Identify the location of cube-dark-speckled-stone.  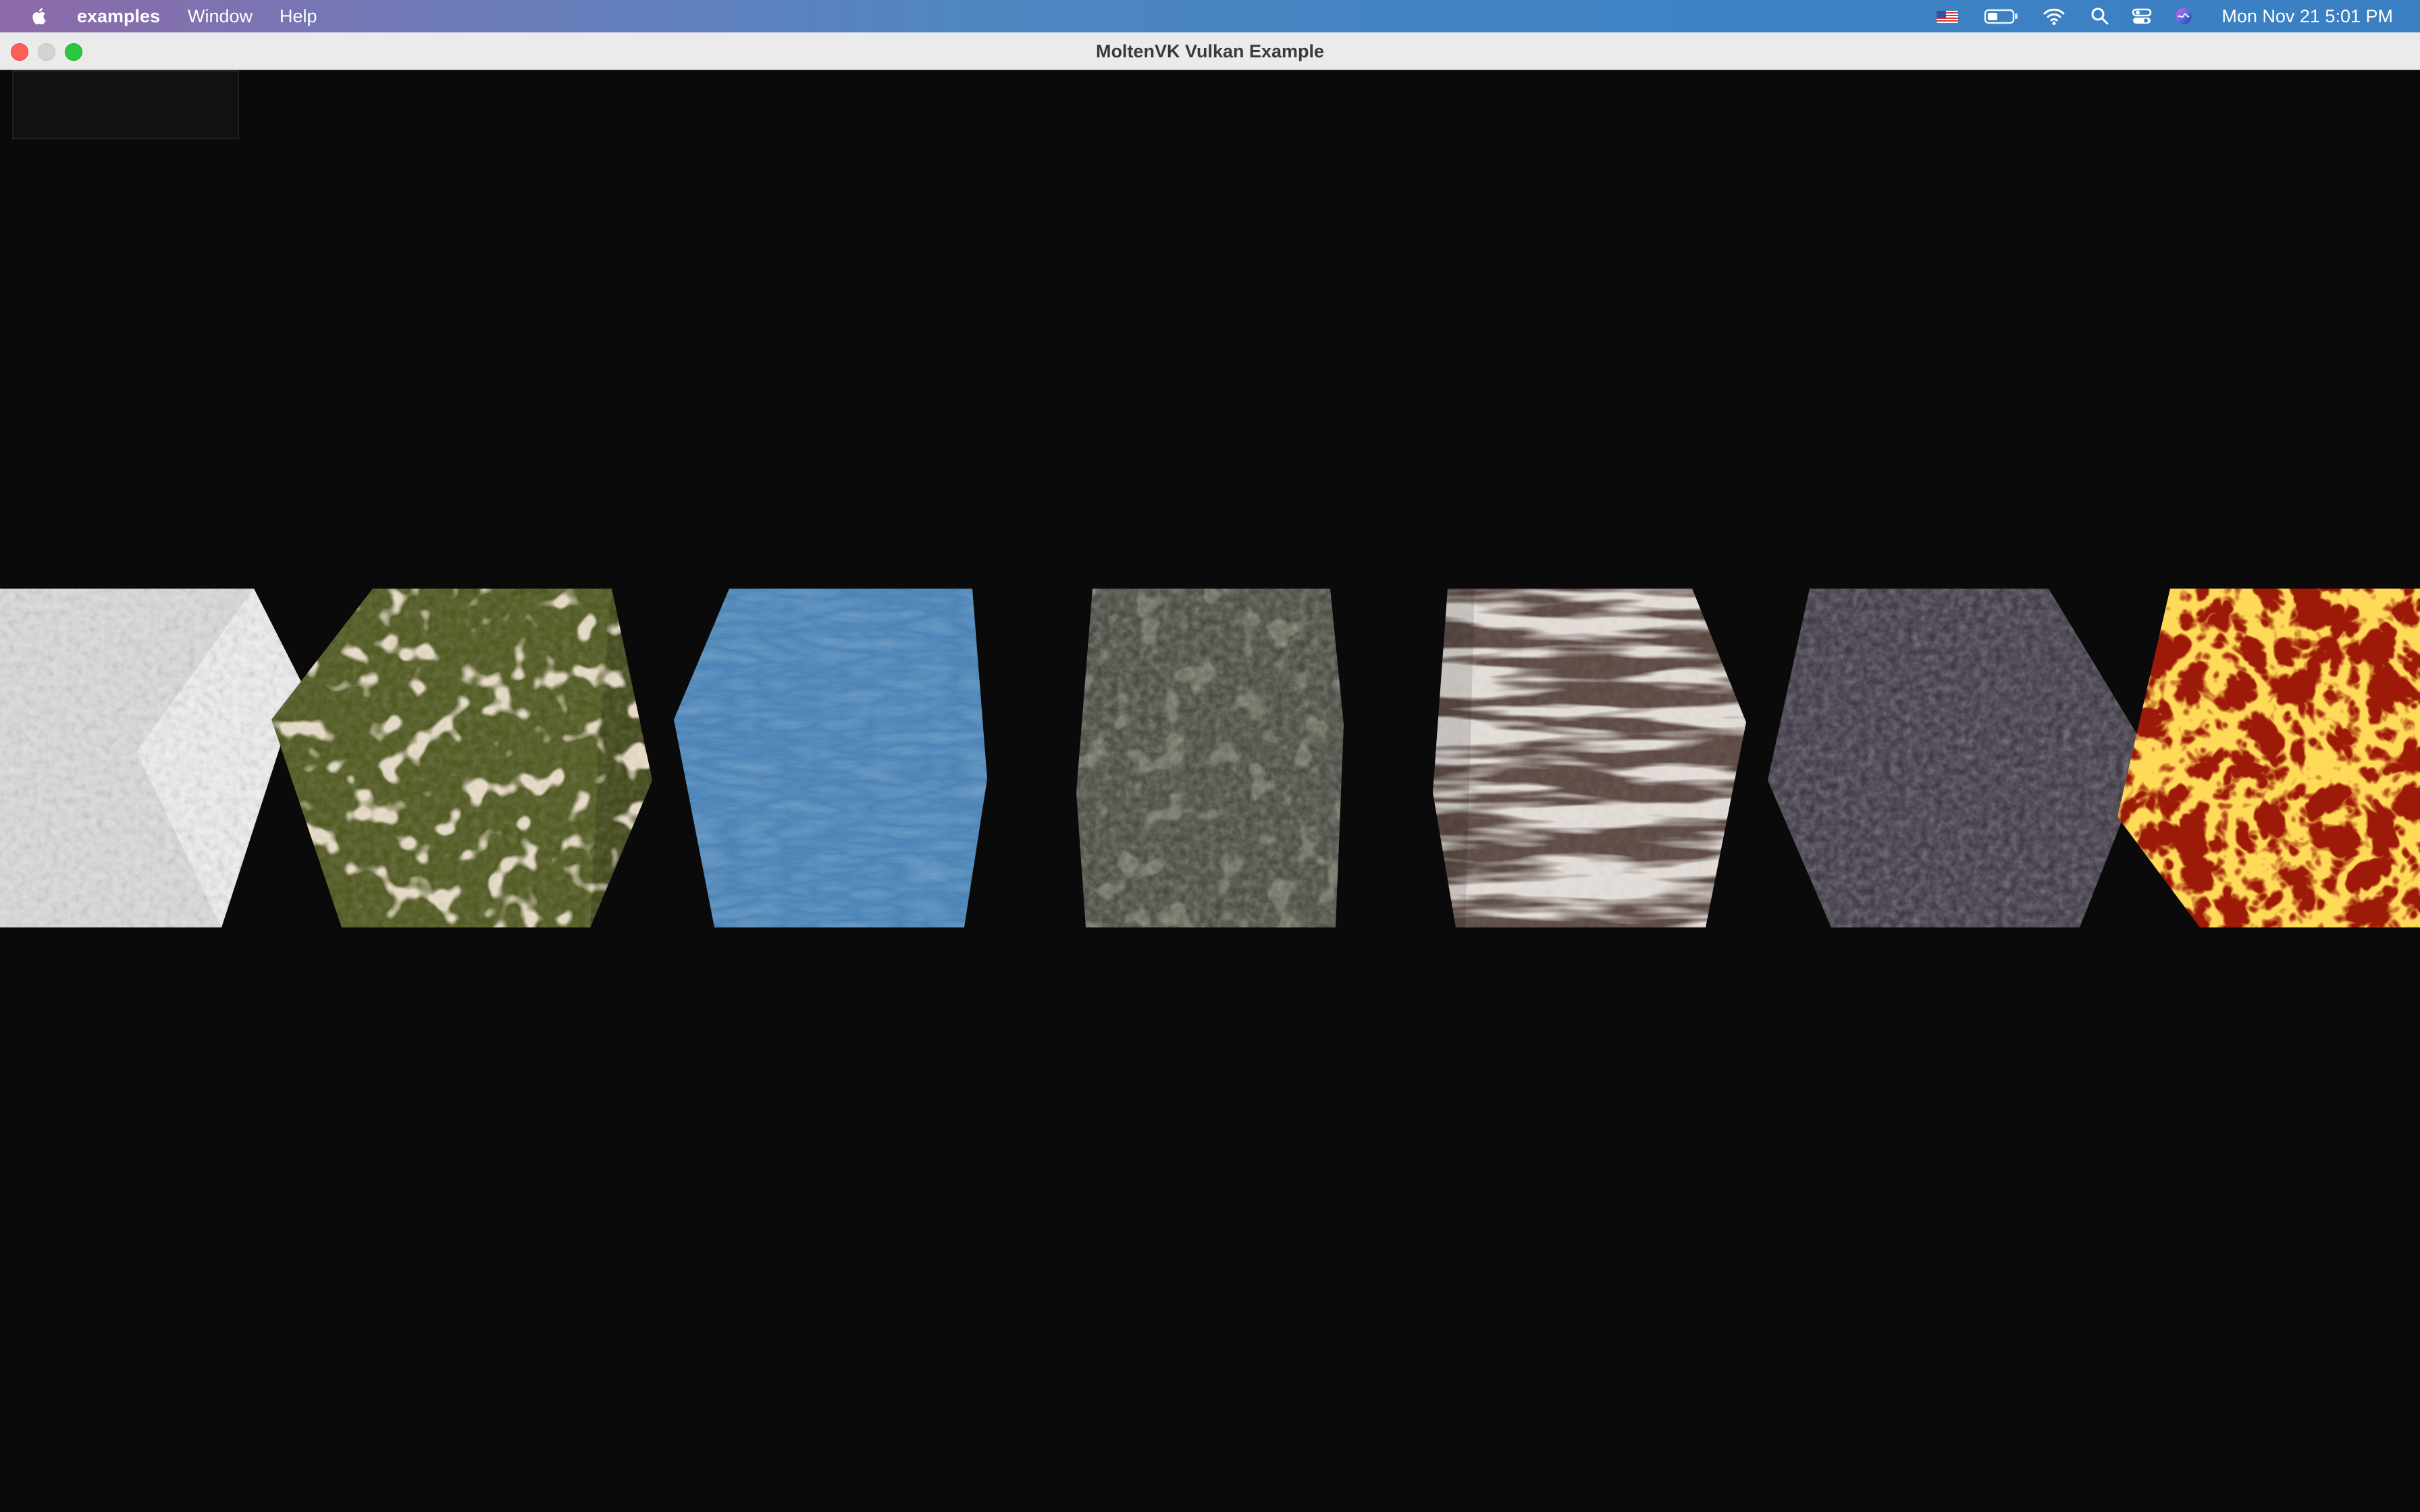
(1958, 758).